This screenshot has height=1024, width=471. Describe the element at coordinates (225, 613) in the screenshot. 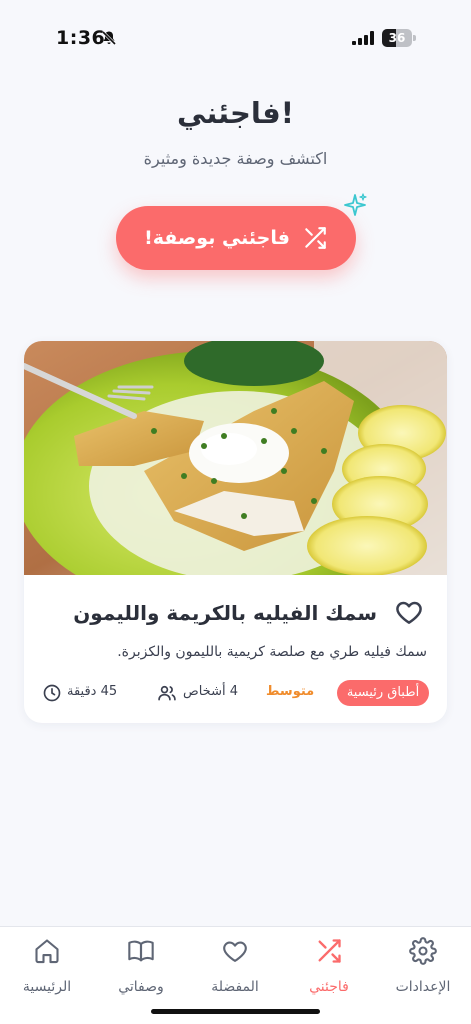

I see `recipe-title: سمك الفيليه بالكريمة والليمون` at that location.